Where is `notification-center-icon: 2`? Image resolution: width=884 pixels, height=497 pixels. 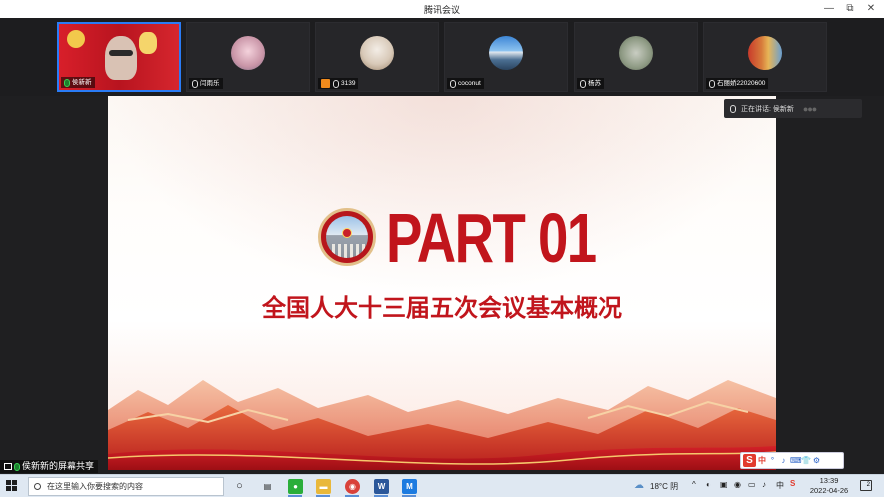
notification-center-icon: 2 is located at coordinates (866, 485).